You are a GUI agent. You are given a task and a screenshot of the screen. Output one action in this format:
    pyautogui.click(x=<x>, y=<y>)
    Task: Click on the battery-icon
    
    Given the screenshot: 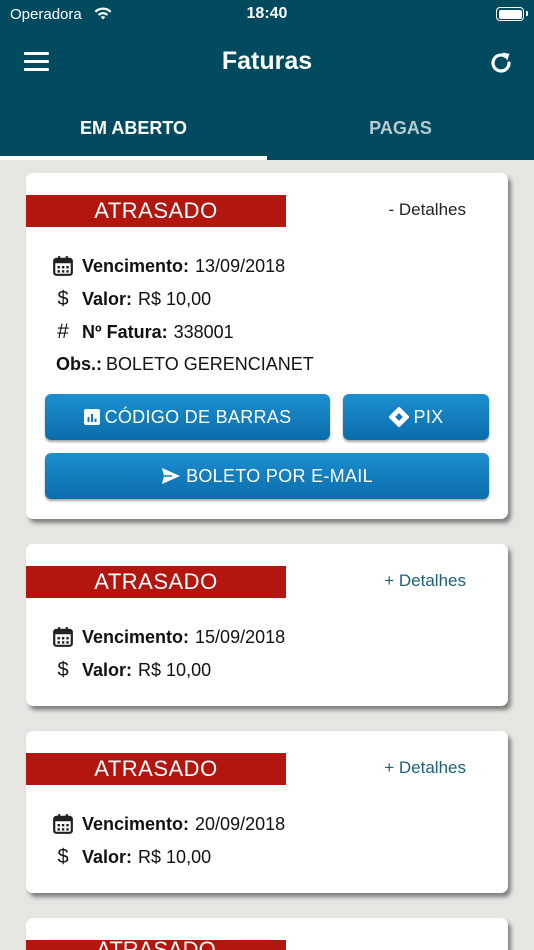 What is the action you would take?
    pyautogui.click(x=512, y=14)
    